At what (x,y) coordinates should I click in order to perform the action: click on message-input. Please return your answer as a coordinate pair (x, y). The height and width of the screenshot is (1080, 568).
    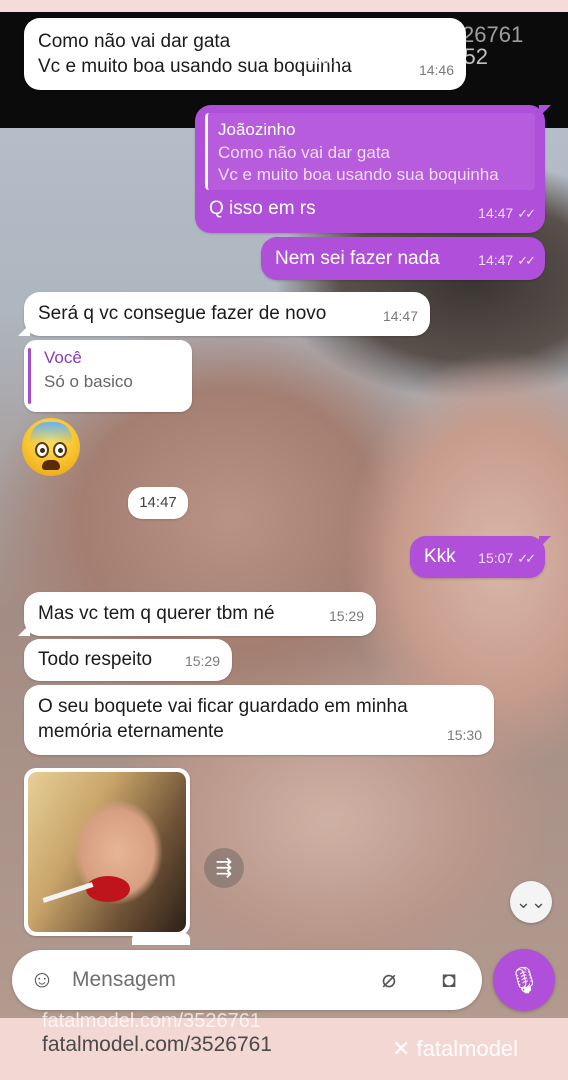
    Looking at the image, I should click on (222, 980).